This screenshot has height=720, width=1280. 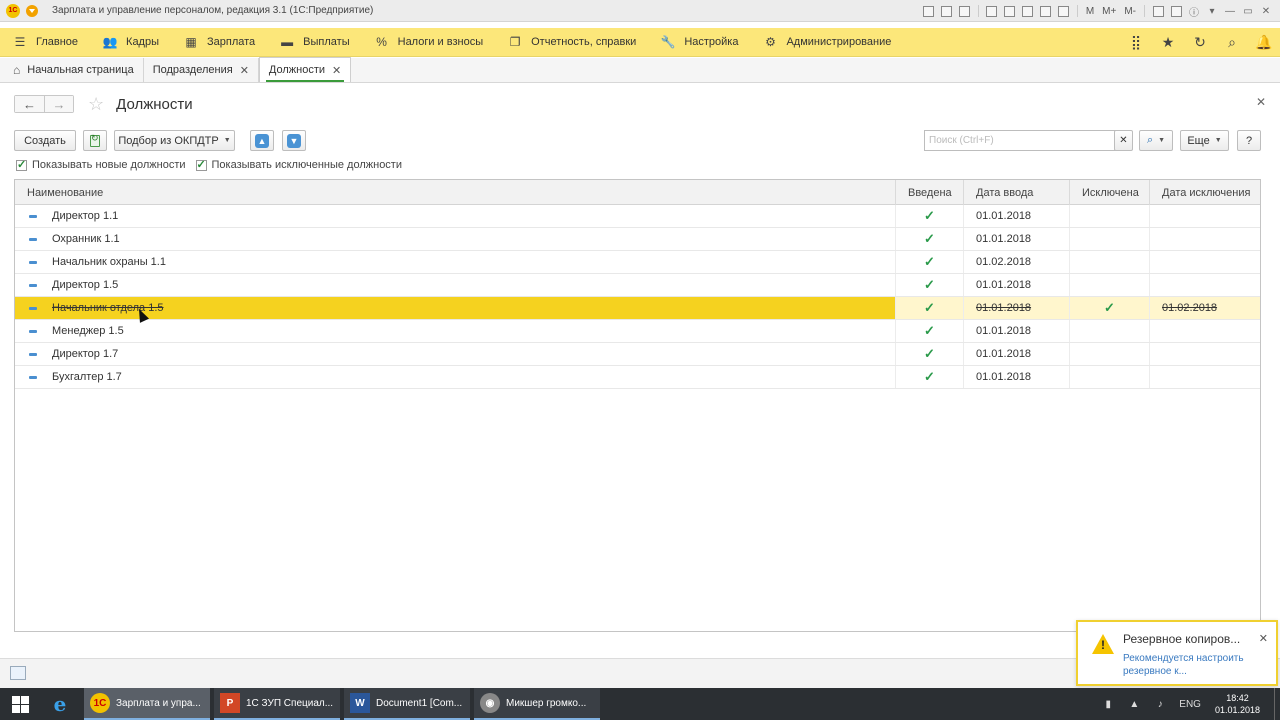 What do you see at coordinates (60, 704) in the screenshot?
I see `internet-explorer-icon: e` at bounding box center [60, 704].